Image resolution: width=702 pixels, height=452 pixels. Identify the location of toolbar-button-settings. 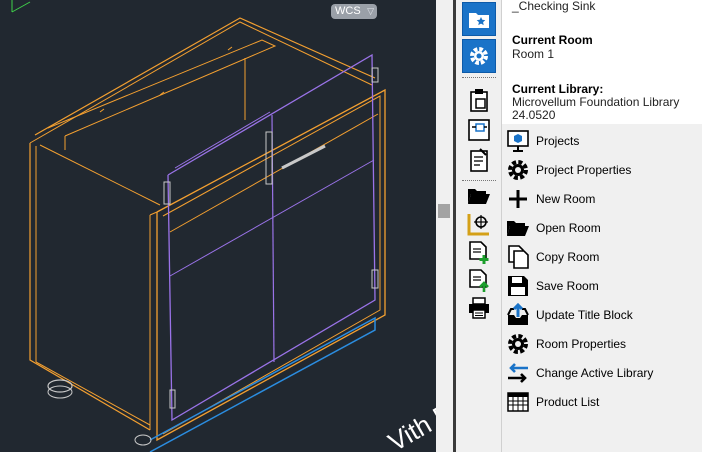
(479, 56).